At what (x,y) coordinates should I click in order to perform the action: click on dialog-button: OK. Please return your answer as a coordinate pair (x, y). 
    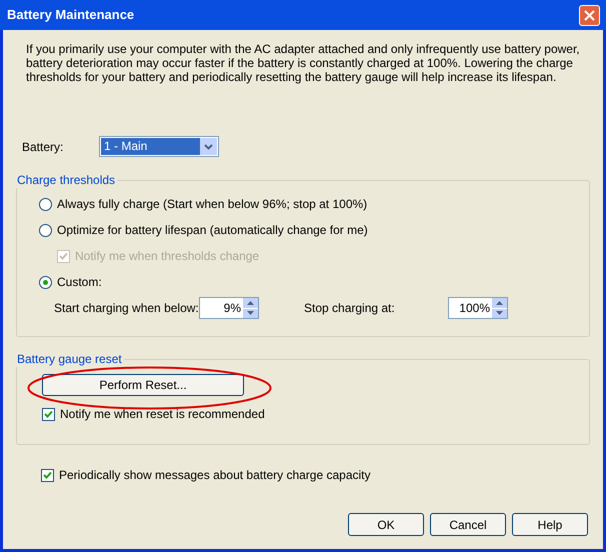
    Looking at the image, I should click on (386, 524).